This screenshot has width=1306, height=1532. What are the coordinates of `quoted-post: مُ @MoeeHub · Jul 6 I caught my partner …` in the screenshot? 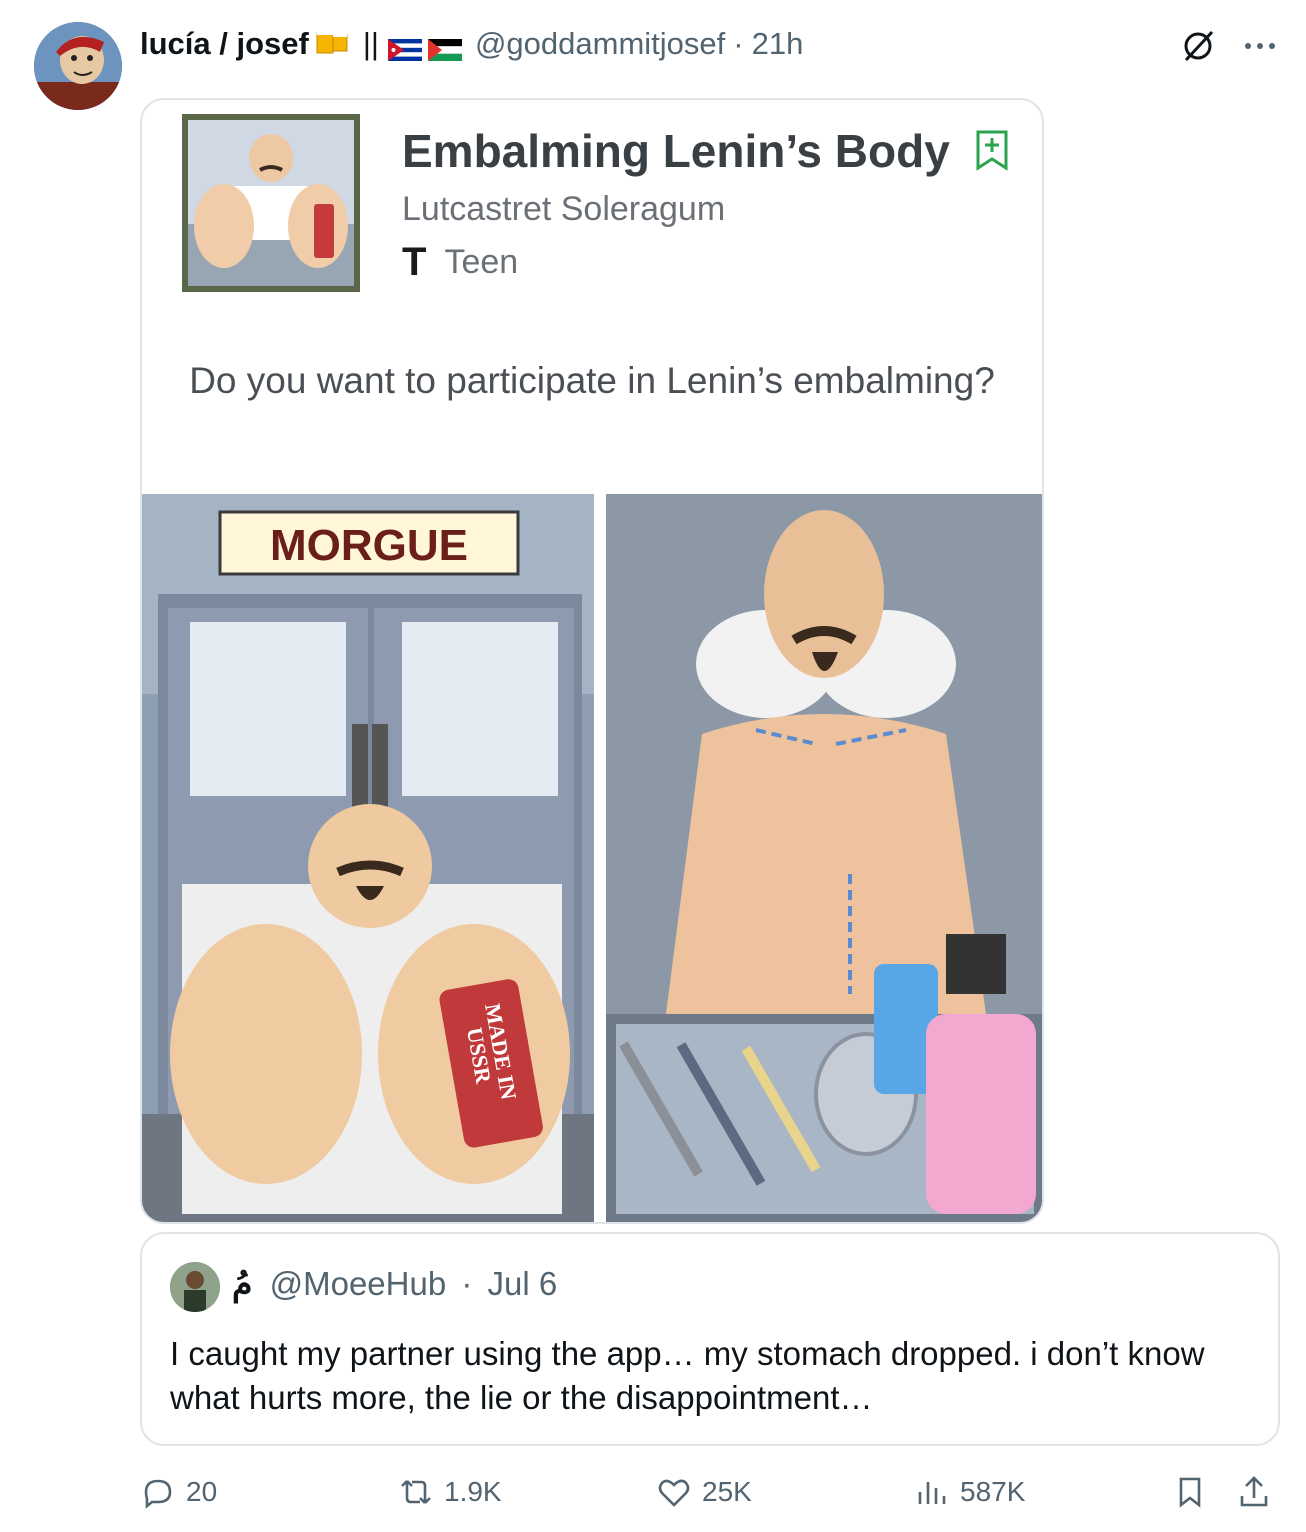 It's located at (710, 1339).